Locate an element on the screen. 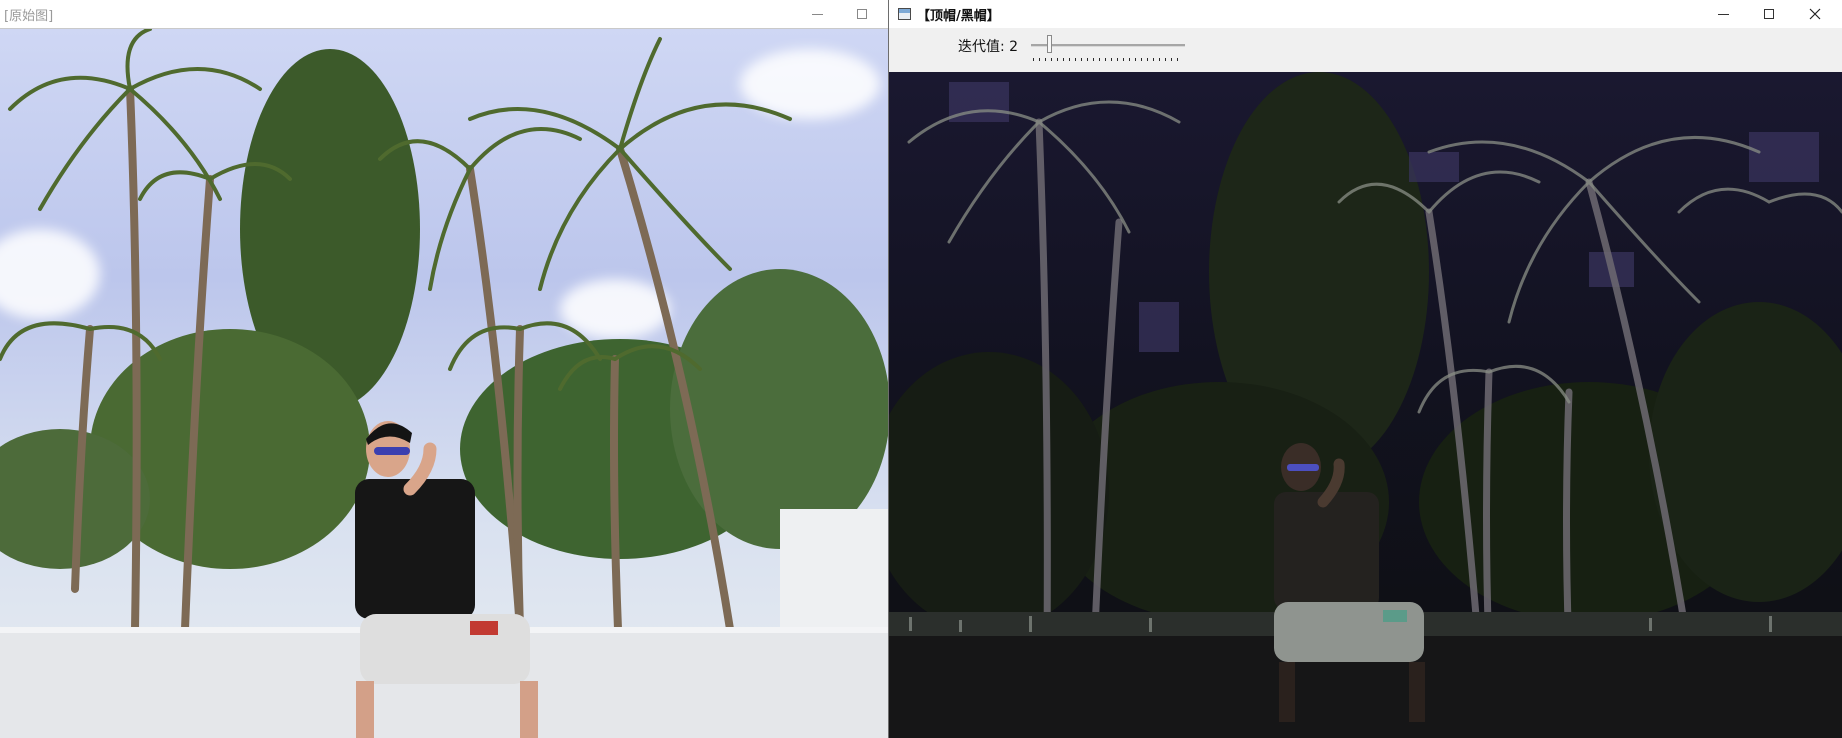 Image resolution: width=1842 pixels, height=738 pixels. trackbar-thumb is located at coordinates (1049, 44).